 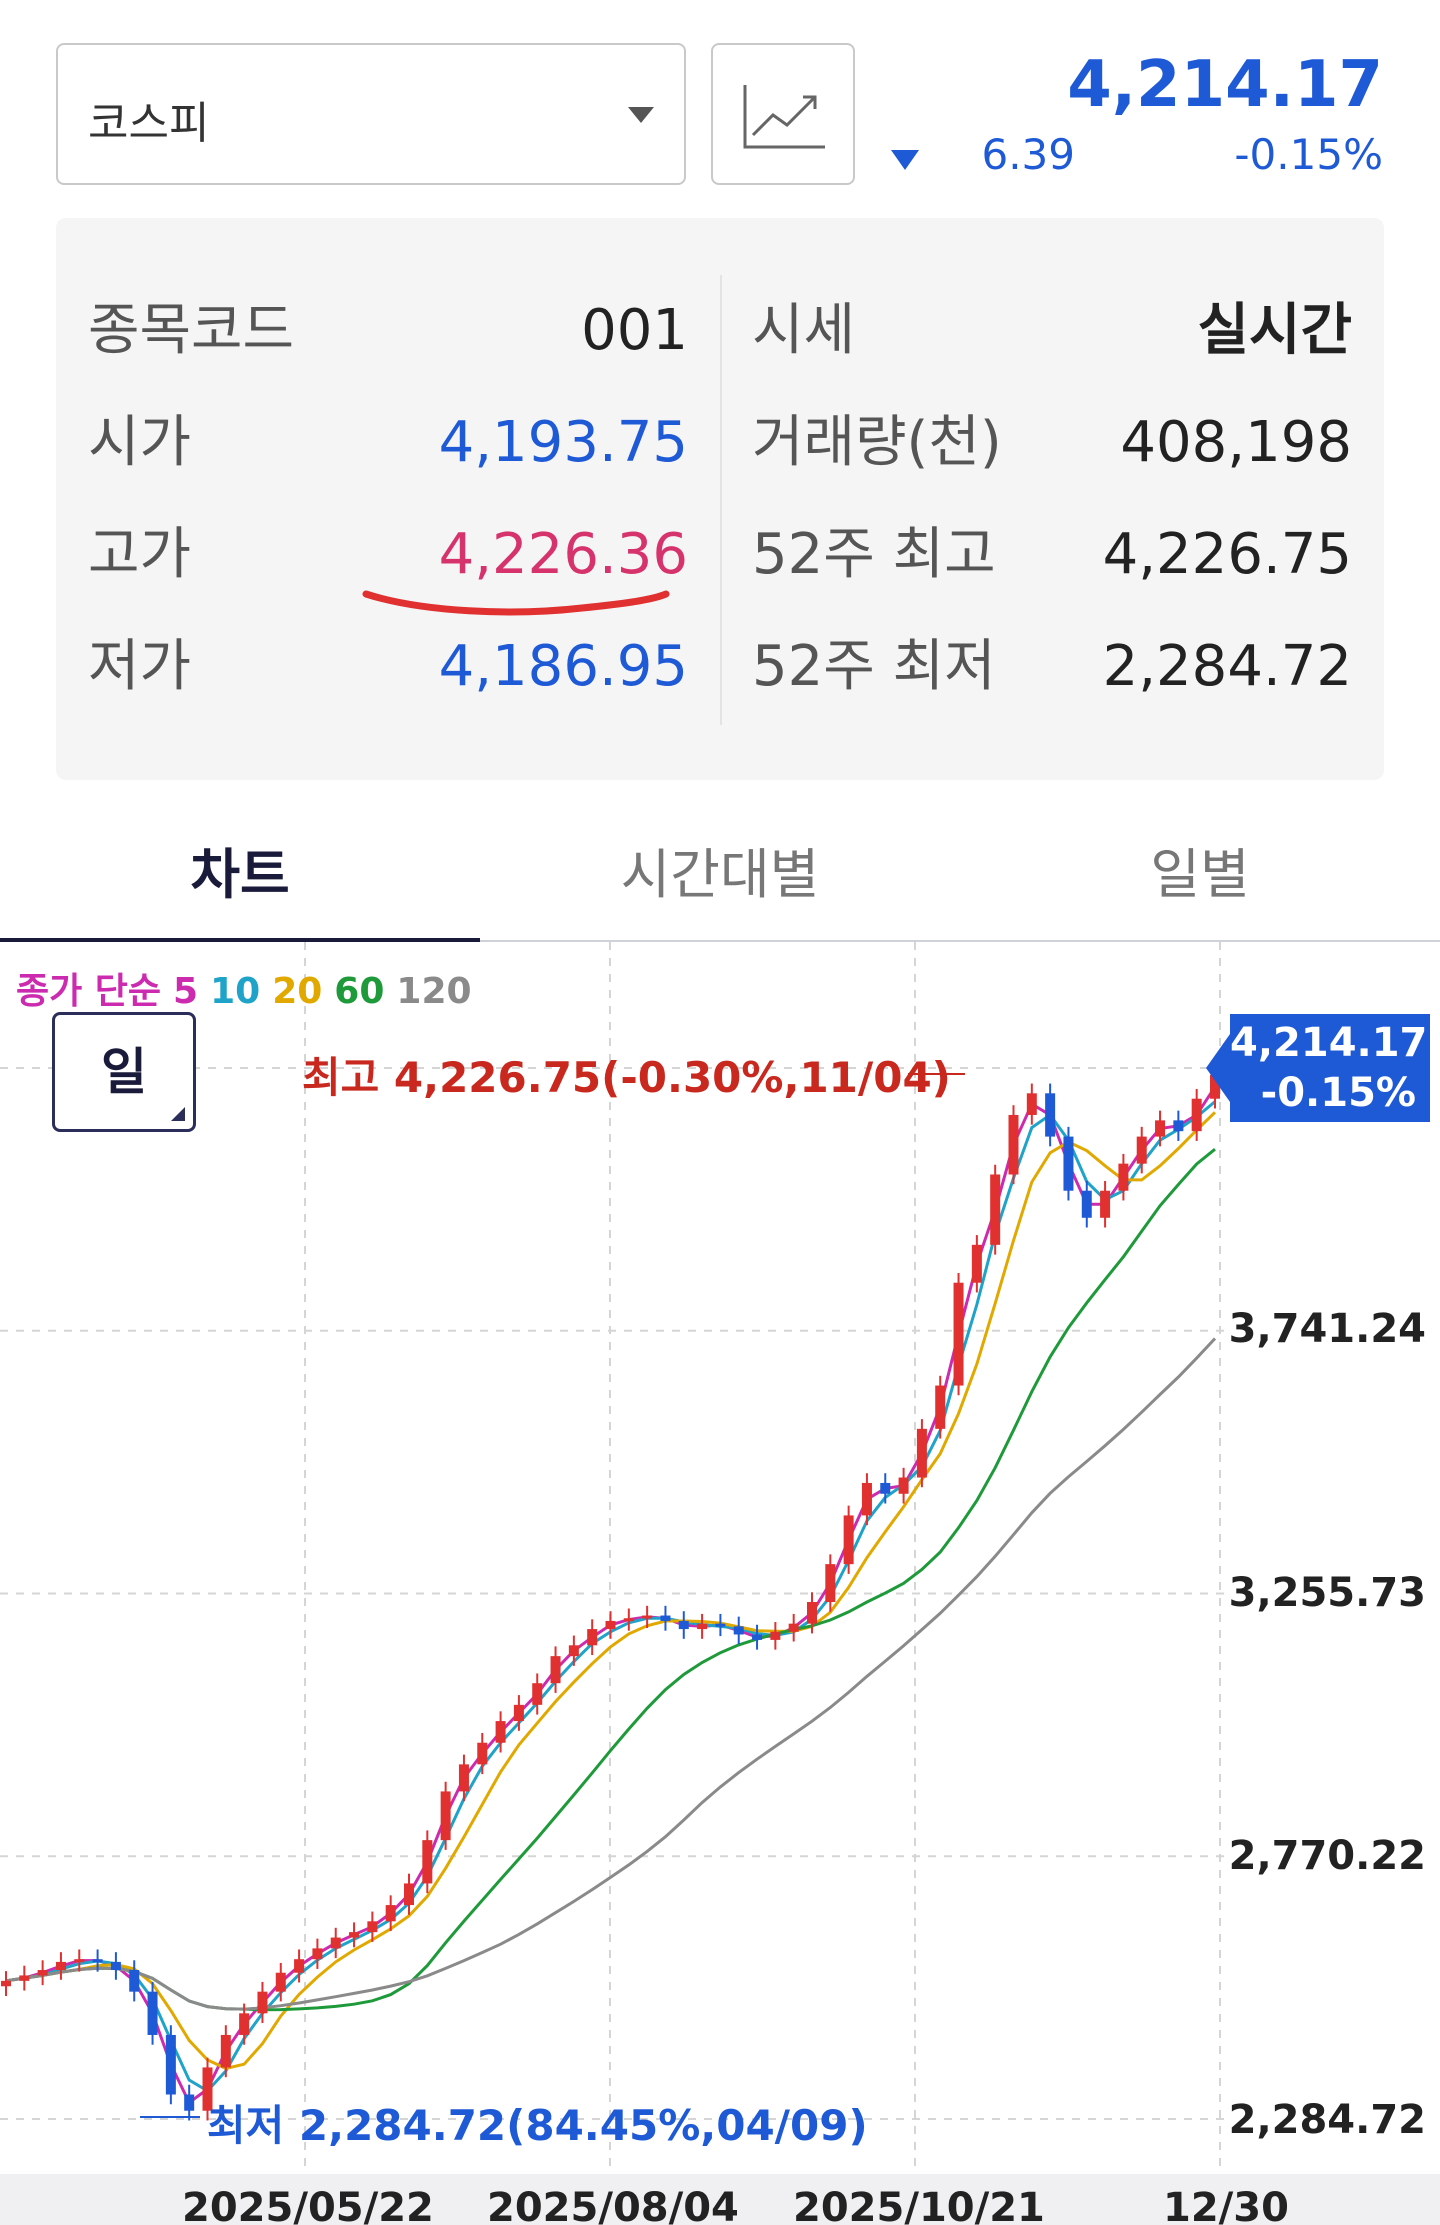 I want to click on line-chart-icon, so click(x=784, y=117).